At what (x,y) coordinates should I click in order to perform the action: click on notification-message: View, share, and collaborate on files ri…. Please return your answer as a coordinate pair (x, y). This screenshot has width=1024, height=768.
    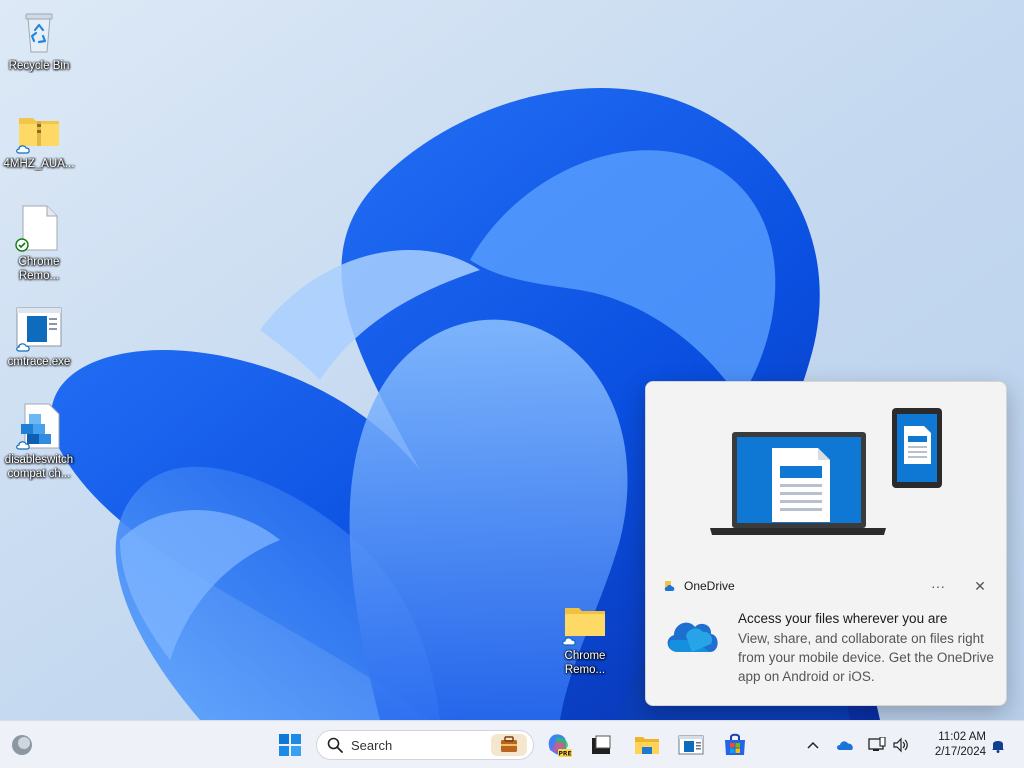
    Looking at the image, I should click on (866, 657).